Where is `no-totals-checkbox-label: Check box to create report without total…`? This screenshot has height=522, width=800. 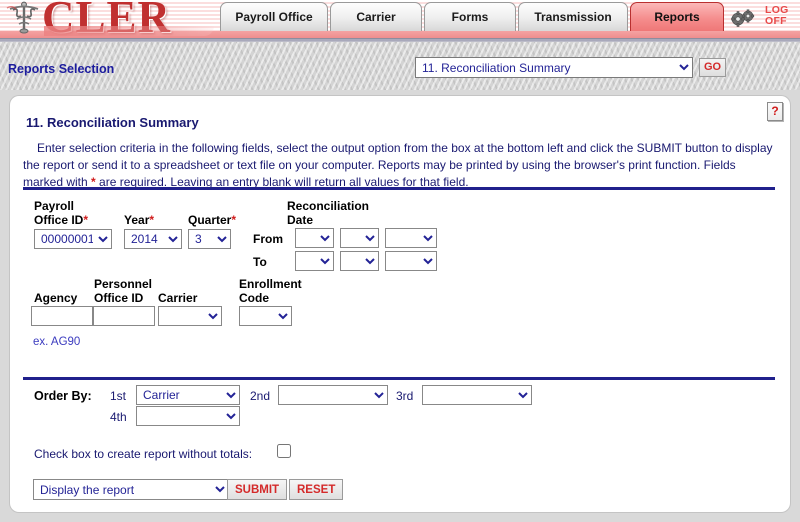 no-totals-checkbox-label: Check box to create report without total… is located at coordinates (143, 454).